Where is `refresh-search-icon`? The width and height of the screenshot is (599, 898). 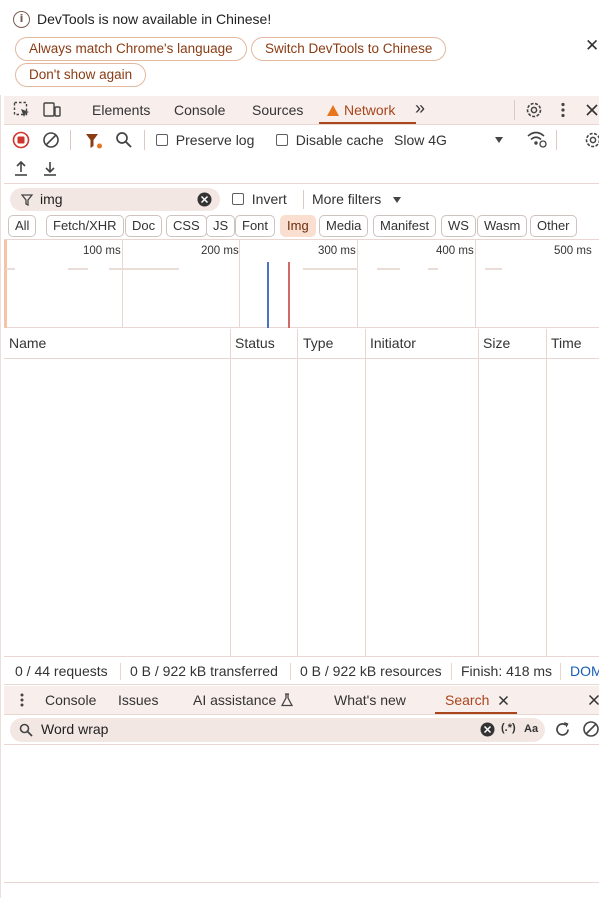
refresh-search-icon is located at coordinates (562, 729).